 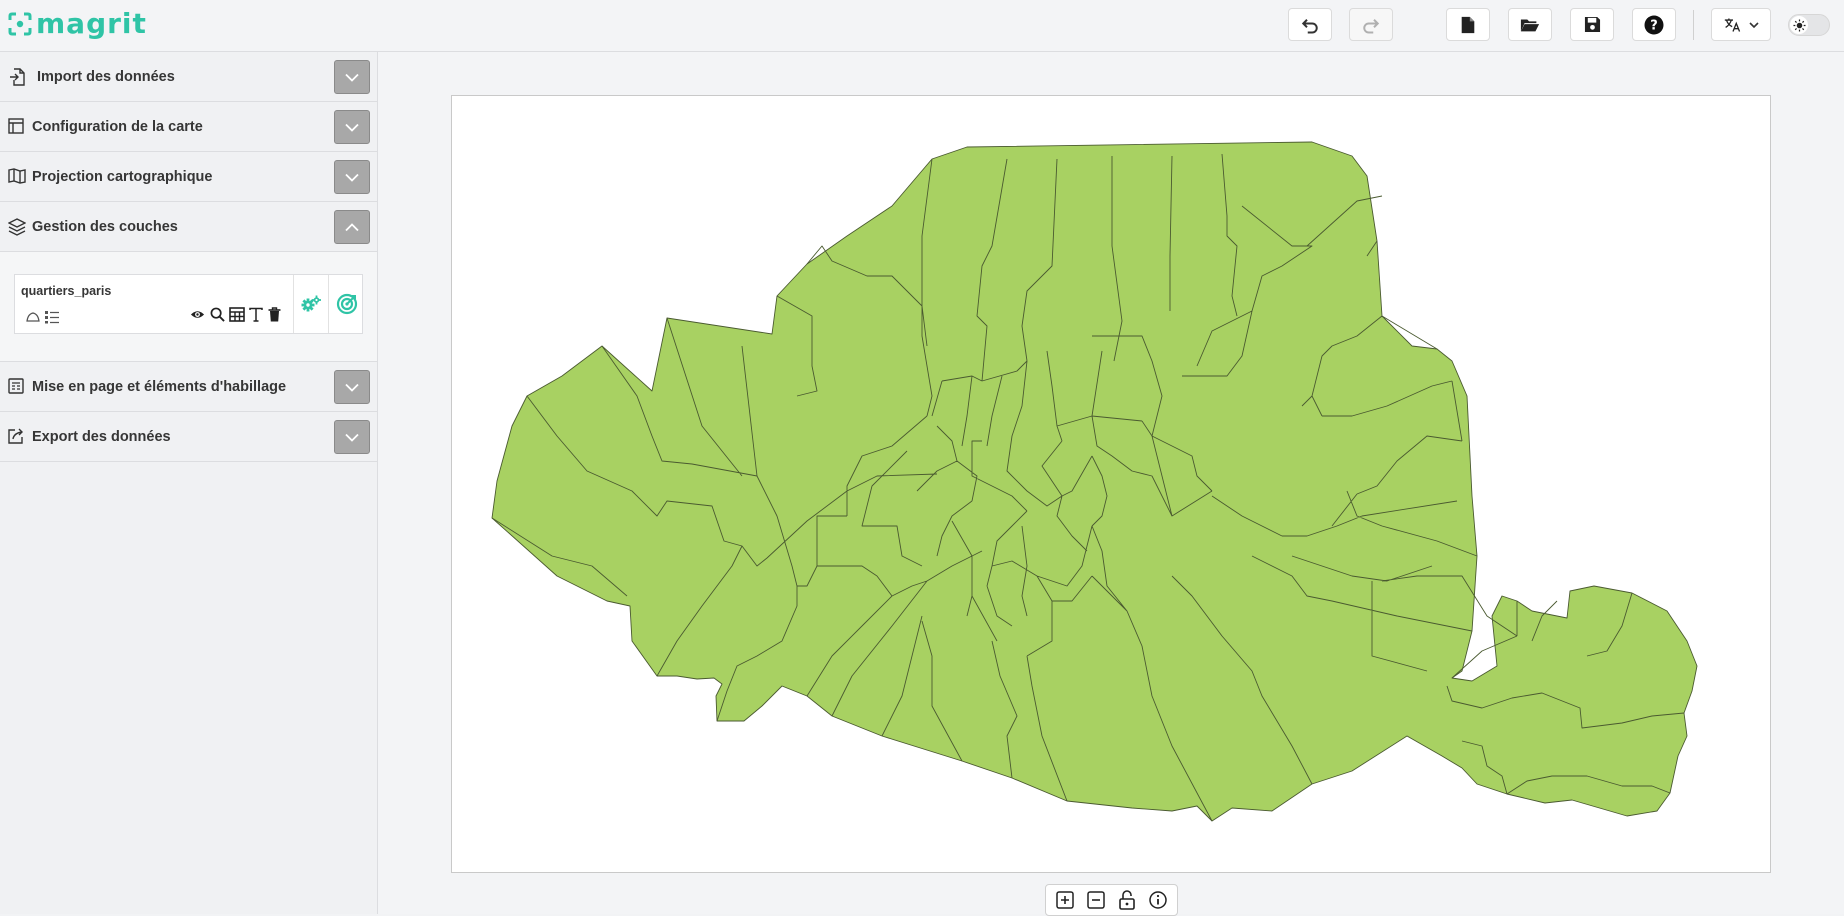 What do you see at coordinates (105, 227) in the screenshot?
I see `section-layers-title: Gestion des couches` at bounding box center [105, 227].